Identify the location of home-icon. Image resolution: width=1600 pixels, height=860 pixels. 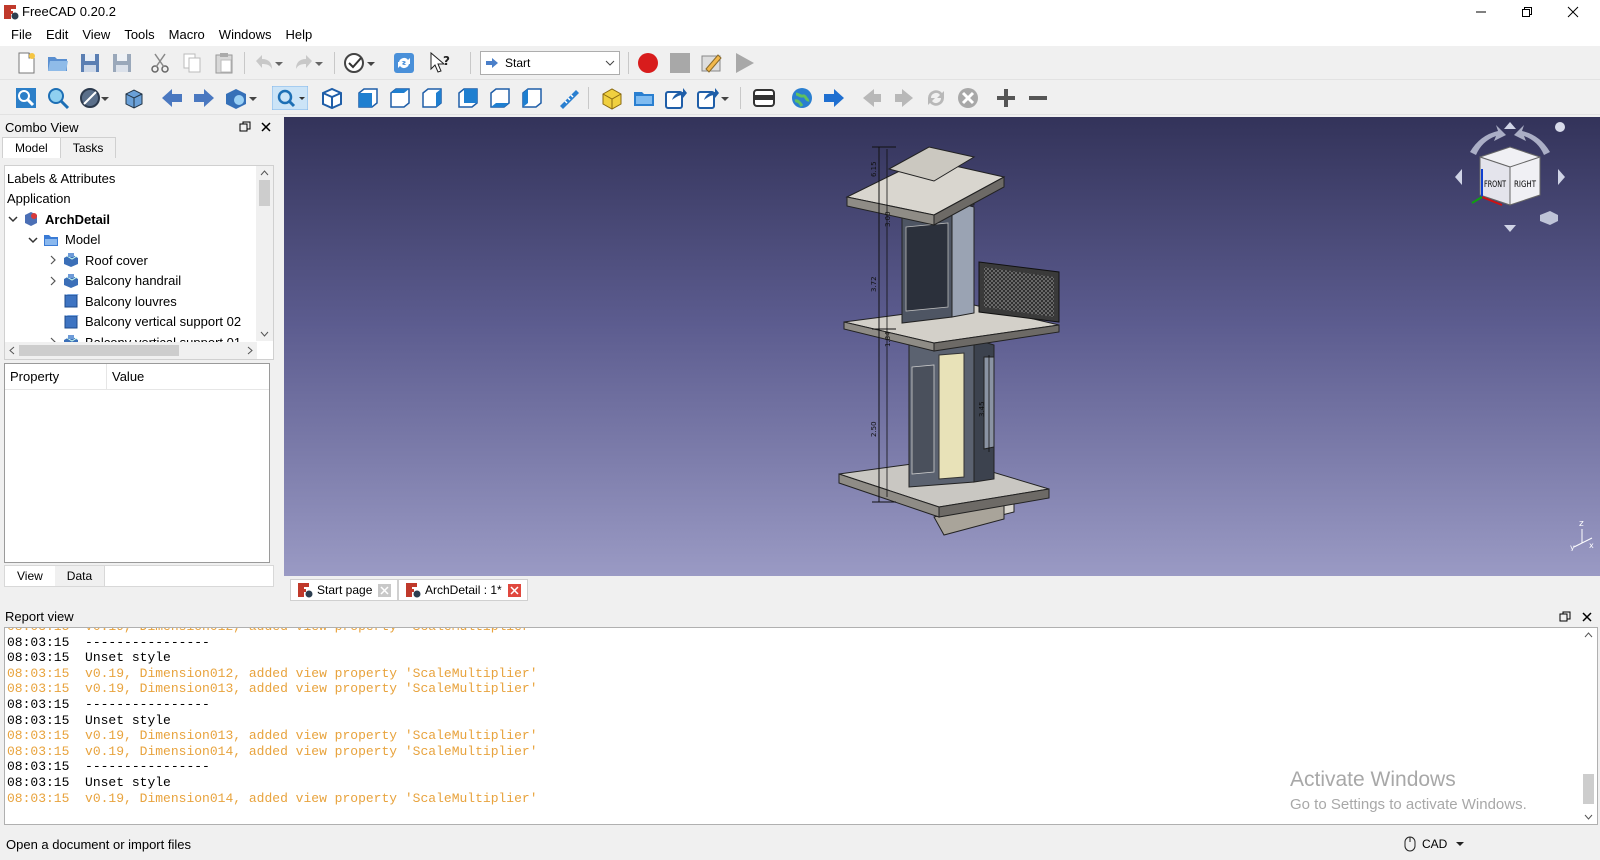
(802, 98).